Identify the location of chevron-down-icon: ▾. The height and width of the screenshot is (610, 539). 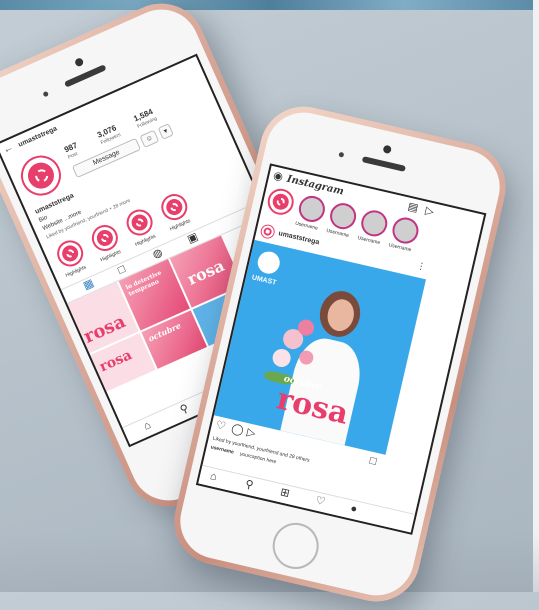
(165, 131).